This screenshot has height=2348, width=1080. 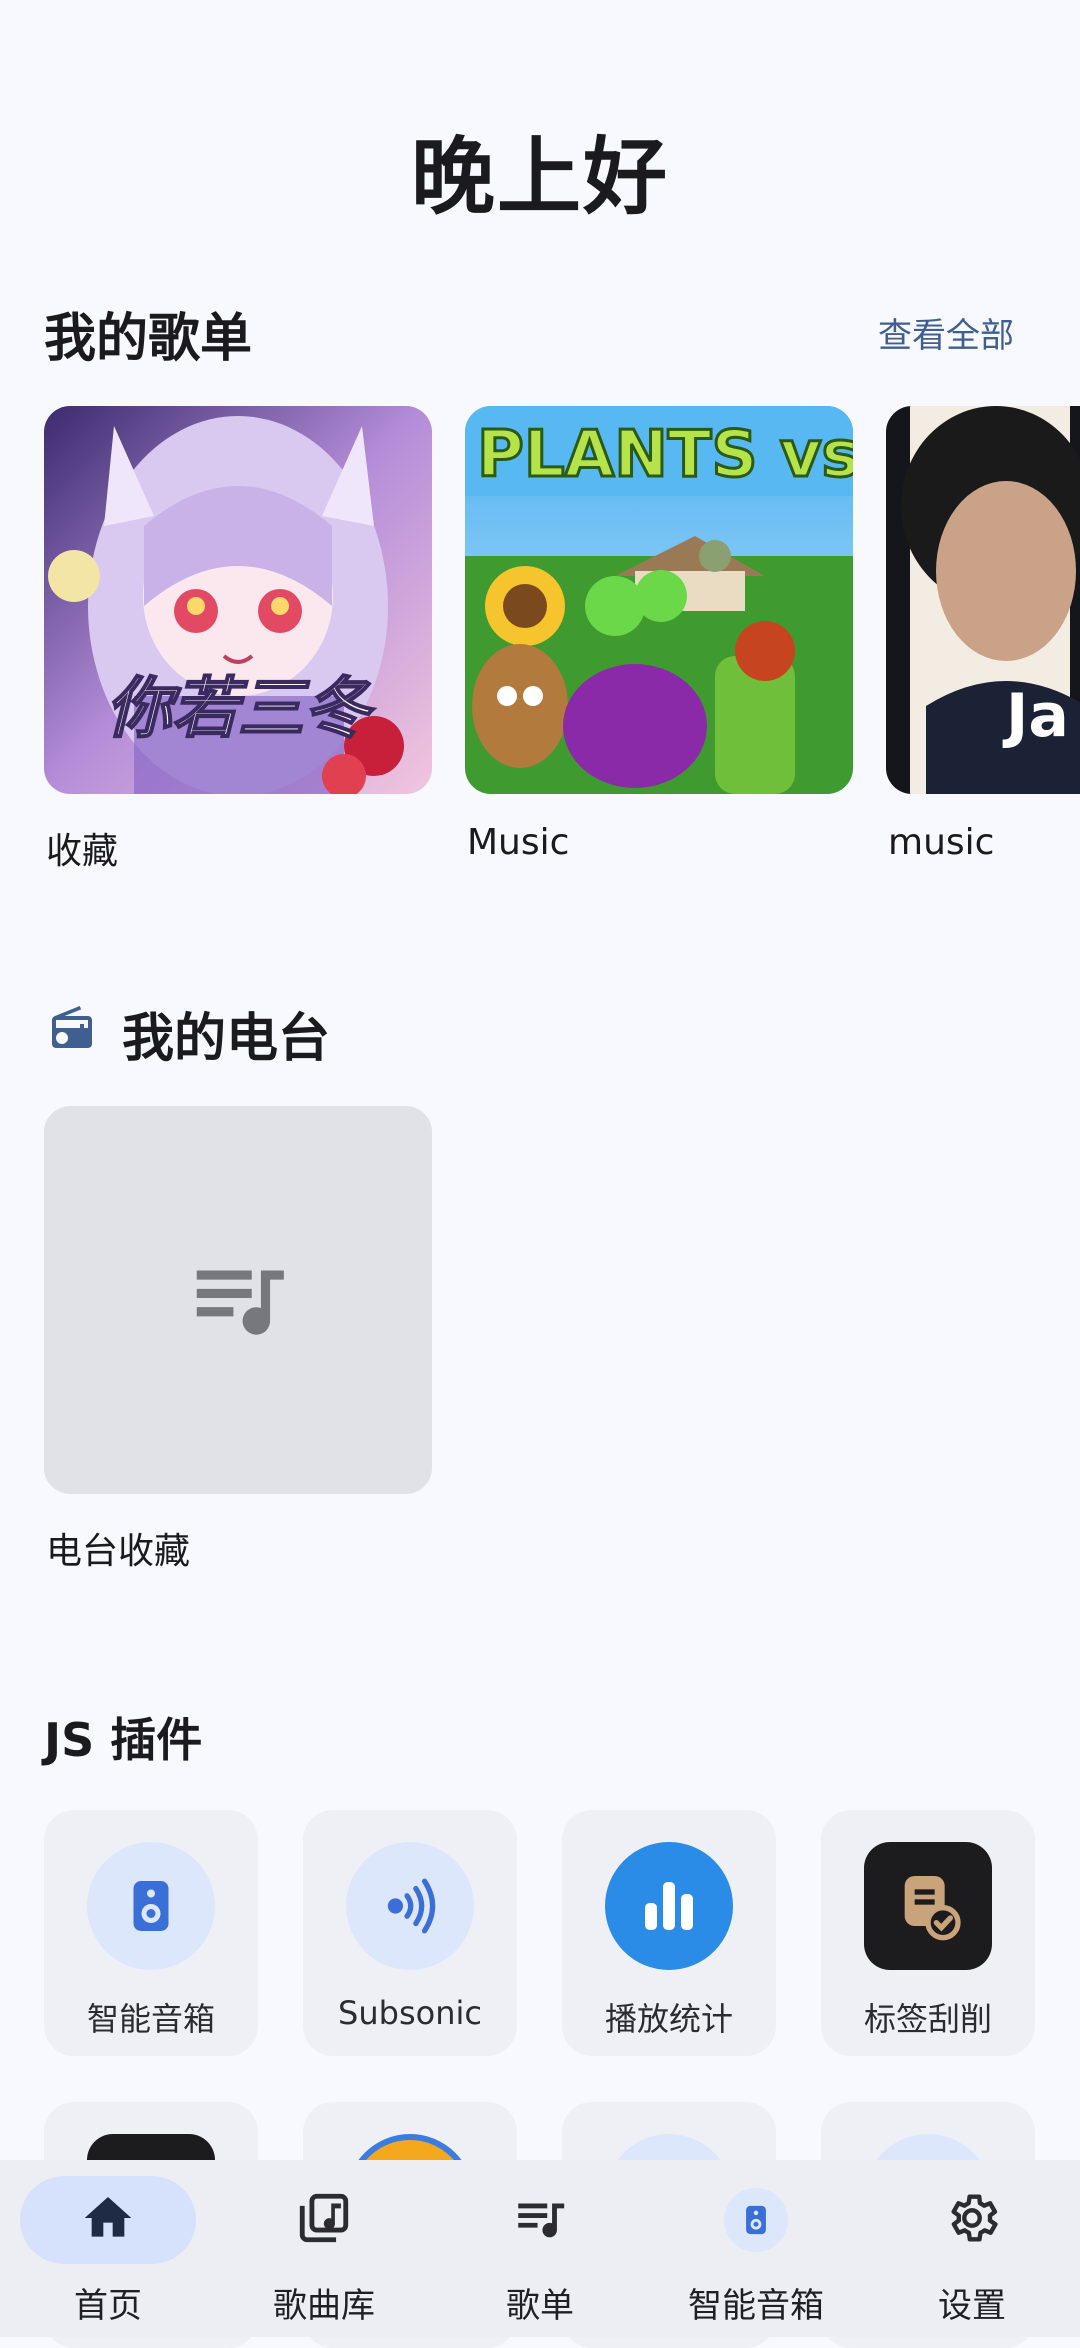 I want to click on playlist-icon, so click(x=540, y=2220).